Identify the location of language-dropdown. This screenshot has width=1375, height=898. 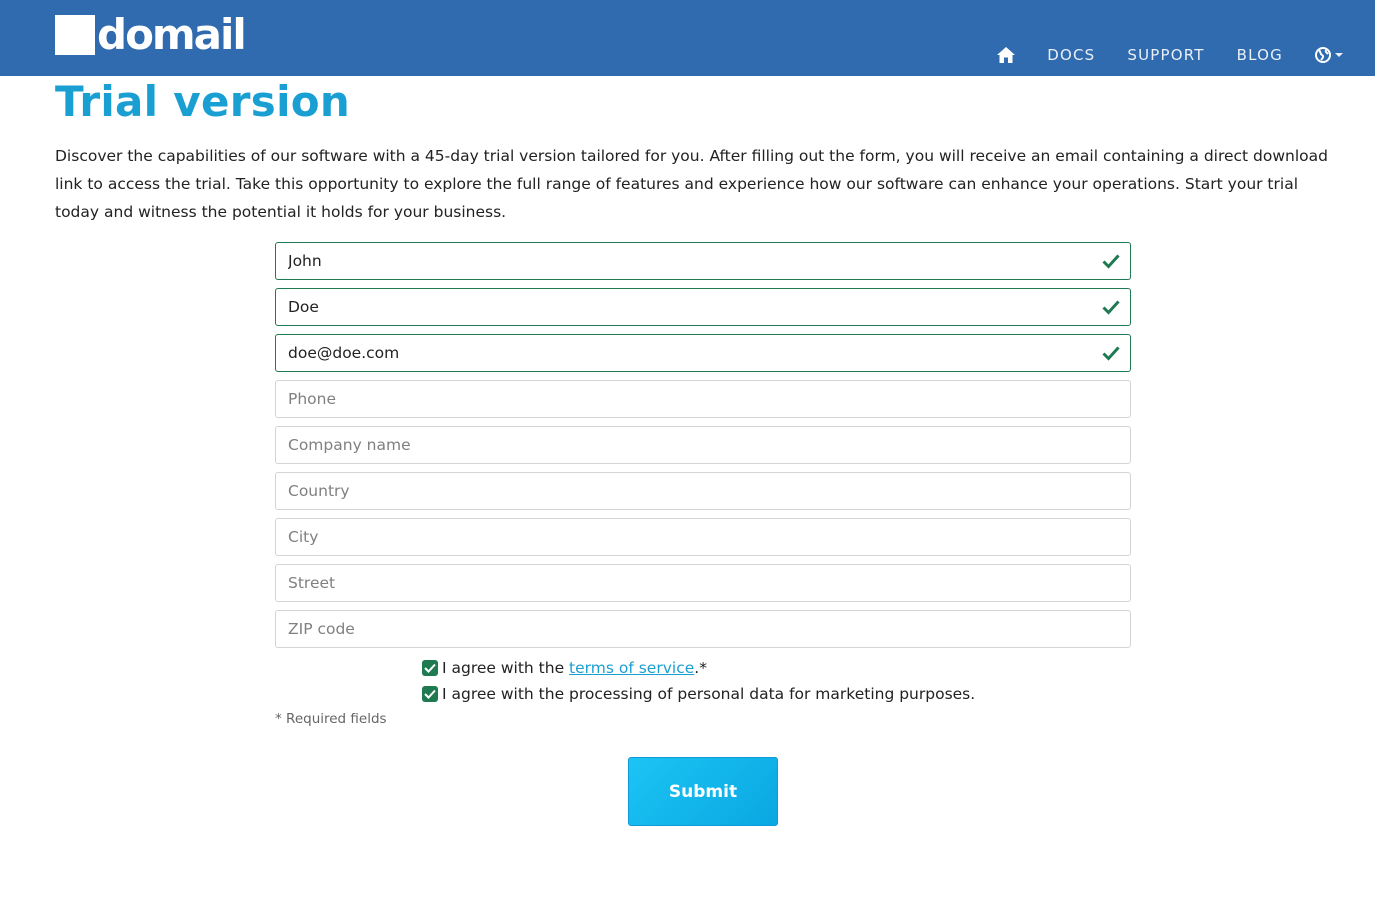
(1329, 55).